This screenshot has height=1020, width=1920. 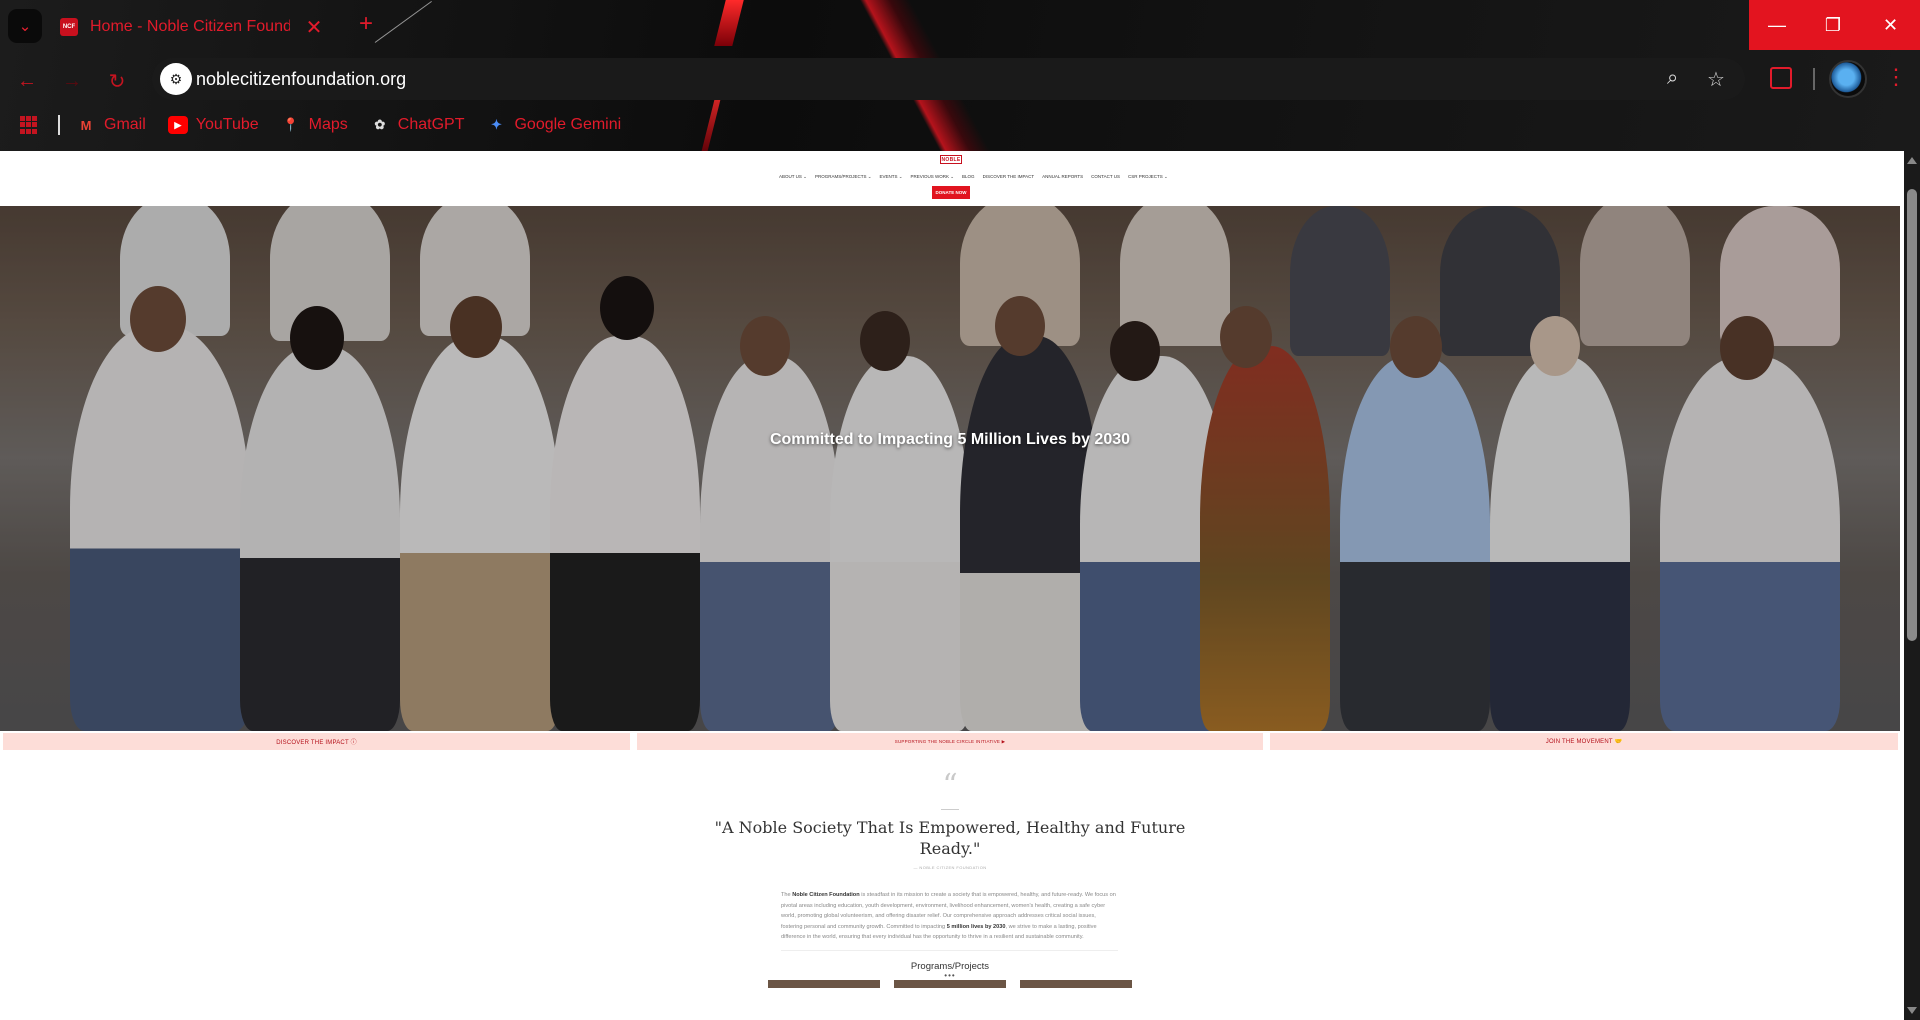 I want to click on nav-blog: BLOG, so click(x=968, y=177).